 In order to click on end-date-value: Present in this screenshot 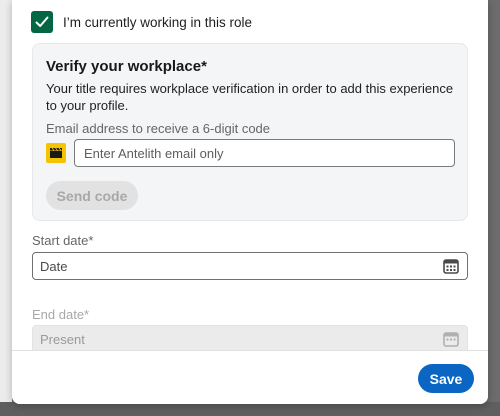, I will do `click(62, 339)`.